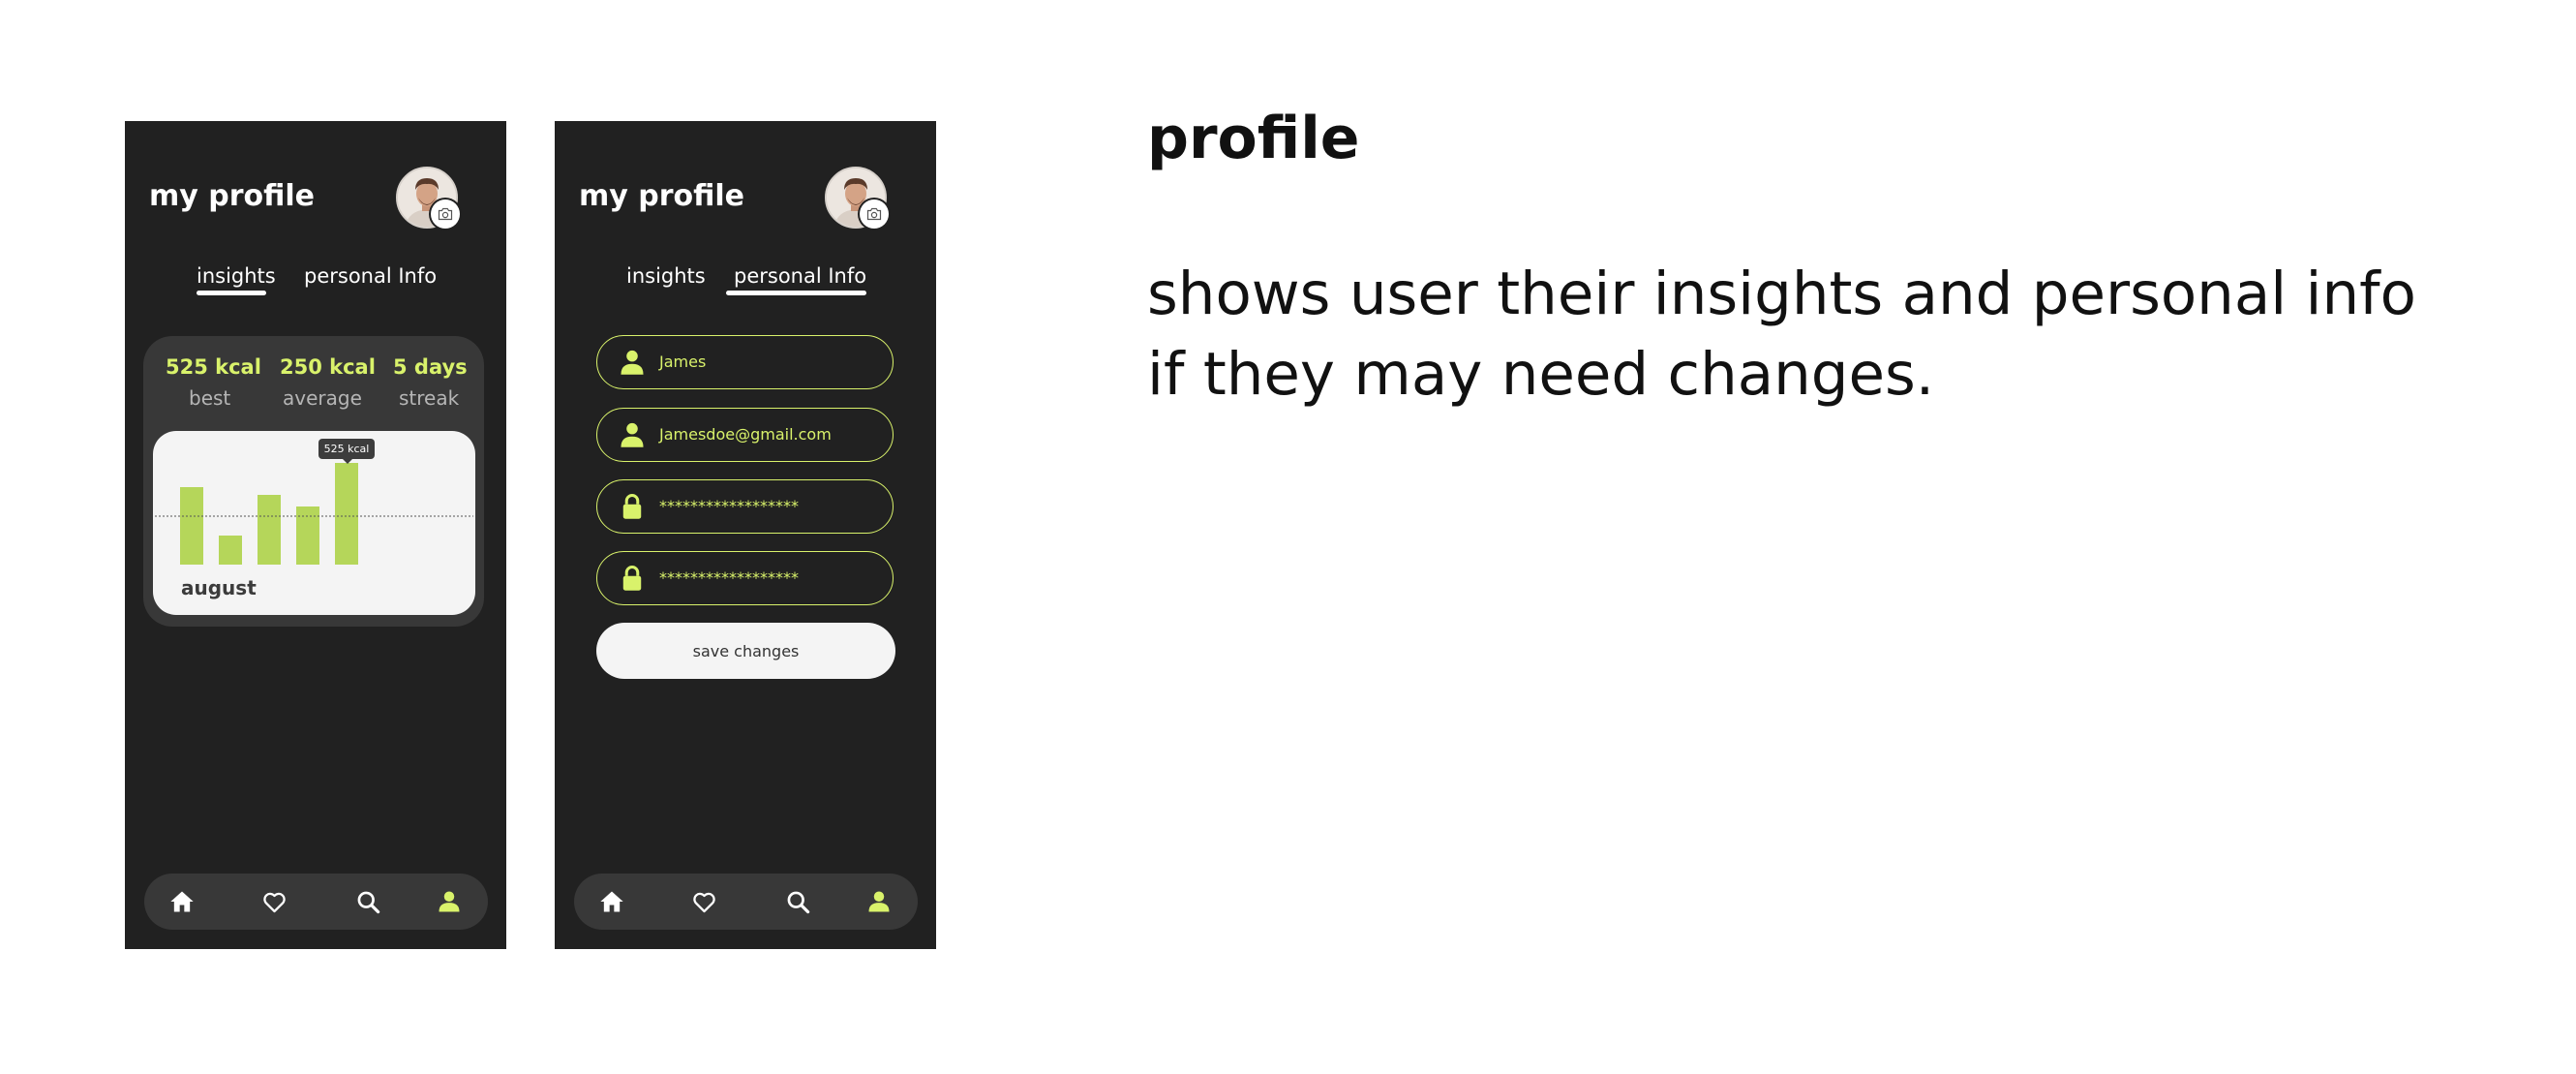 Image resolution: width=2576 pixels, height=1074 pixels. What do you see at coordinates (746, 651) in the screenshot?
I see `save-changes-button: save changes` at bounding box center [746, 651].